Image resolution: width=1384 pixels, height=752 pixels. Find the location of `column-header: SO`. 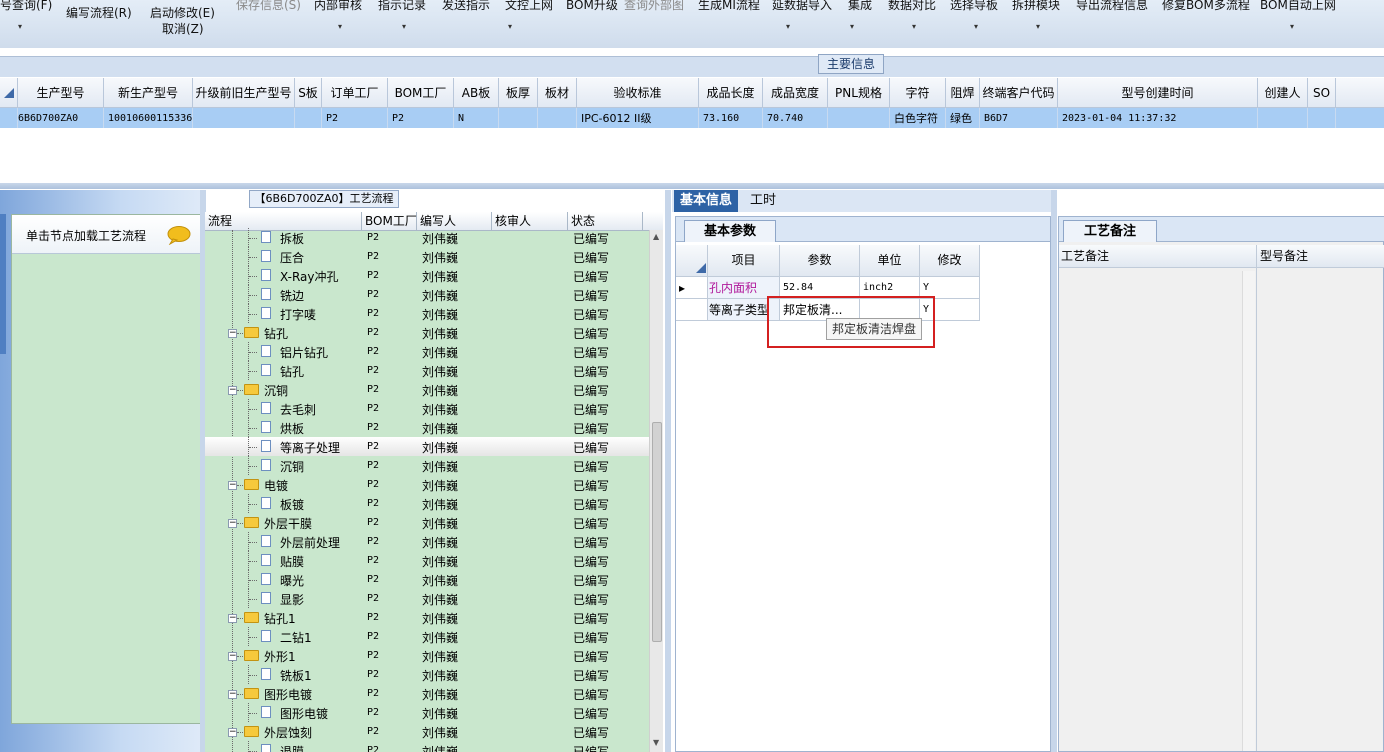

column-header: SO is located at coordinates (1322, 92).